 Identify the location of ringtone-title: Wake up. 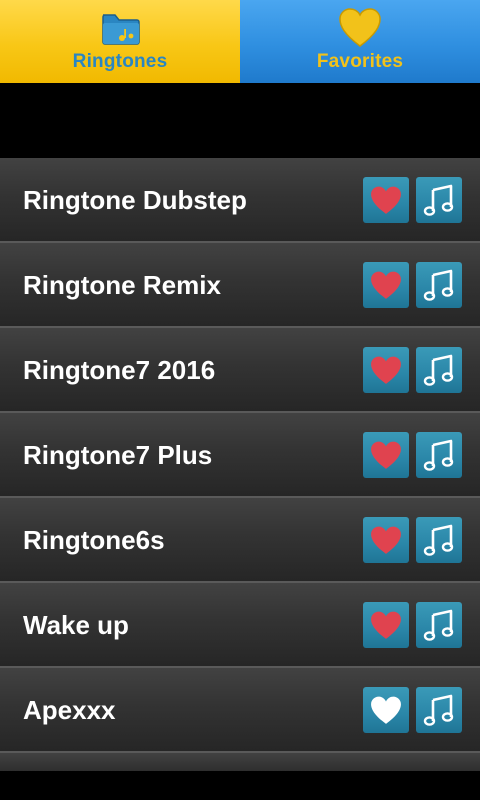
(76, 625).